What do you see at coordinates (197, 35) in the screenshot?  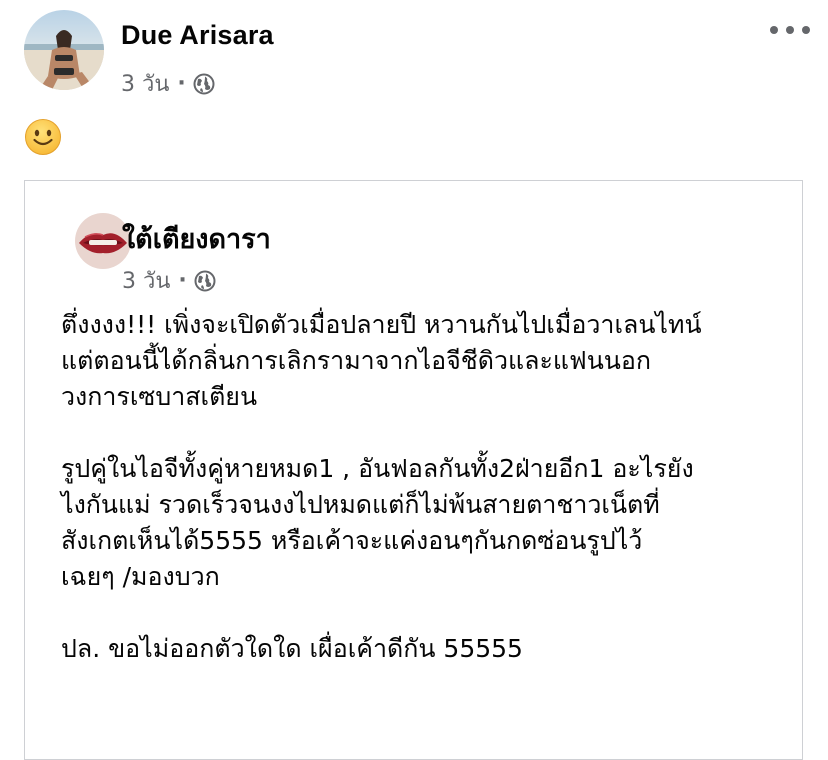 I see `author-name: Due Arisara` at bounding box center [197, 35].